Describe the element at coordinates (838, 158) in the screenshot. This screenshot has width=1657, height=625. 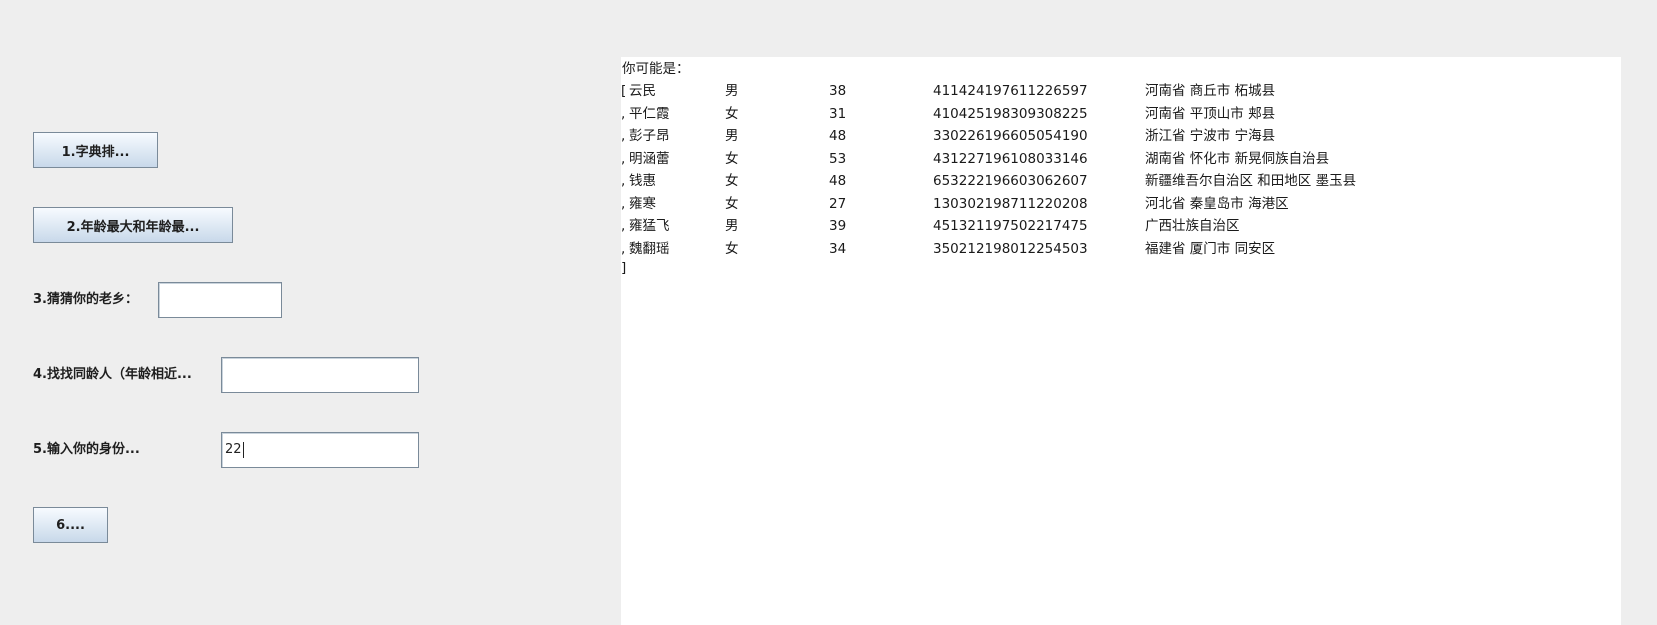
I see `person-age: 53` at that location.